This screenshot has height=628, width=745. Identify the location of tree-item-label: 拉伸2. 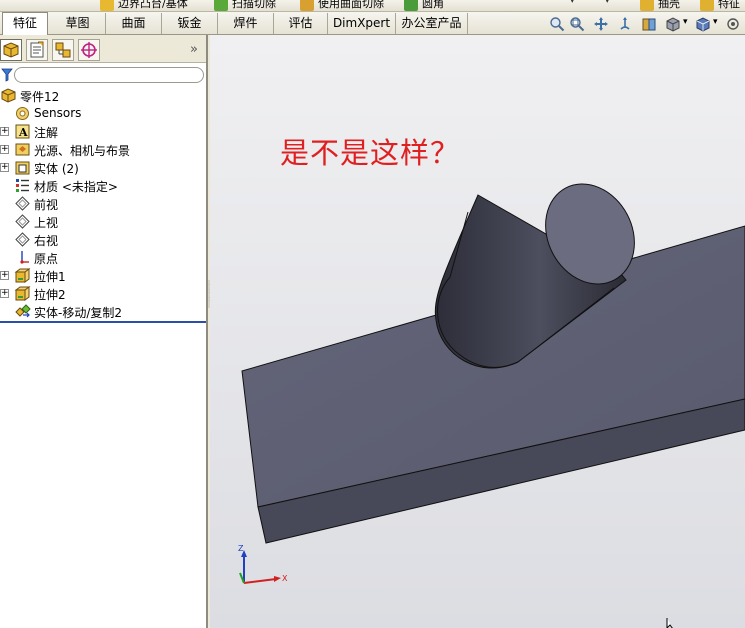
(50, 295).